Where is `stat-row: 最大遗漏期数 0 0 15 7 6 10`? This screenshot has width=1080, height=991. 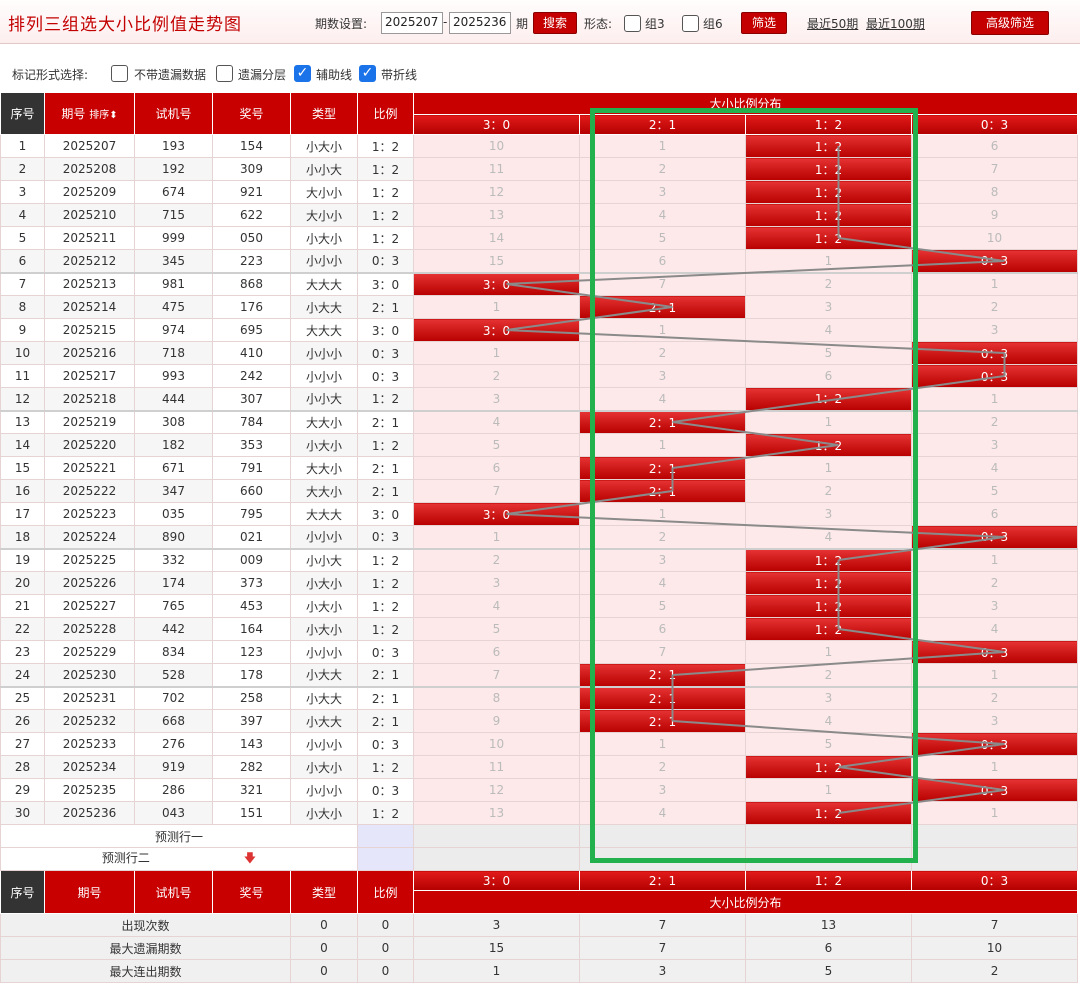 stat-row: 最大遗漏期数 0 0 15 7 6 10 is located at coordinates (539, 948).